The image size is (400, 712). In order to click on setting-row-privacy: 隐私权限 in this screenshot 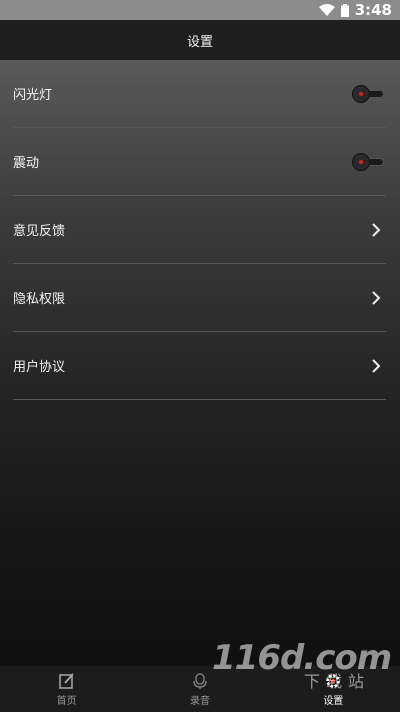, I will do `click(199, 298)`.